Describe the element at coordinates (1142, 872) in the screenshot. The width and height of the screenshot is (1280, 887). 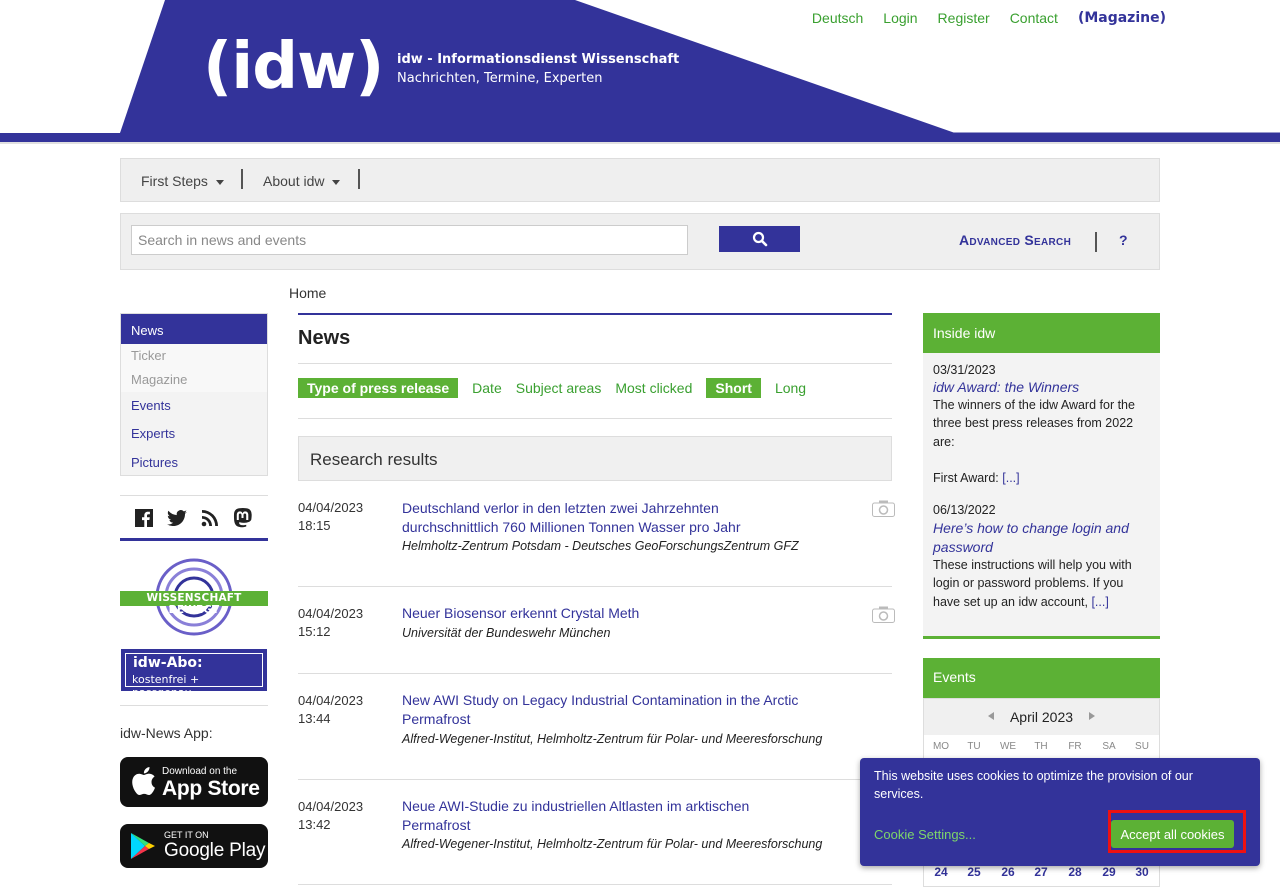
I see `calendar-day: 30` at that location.